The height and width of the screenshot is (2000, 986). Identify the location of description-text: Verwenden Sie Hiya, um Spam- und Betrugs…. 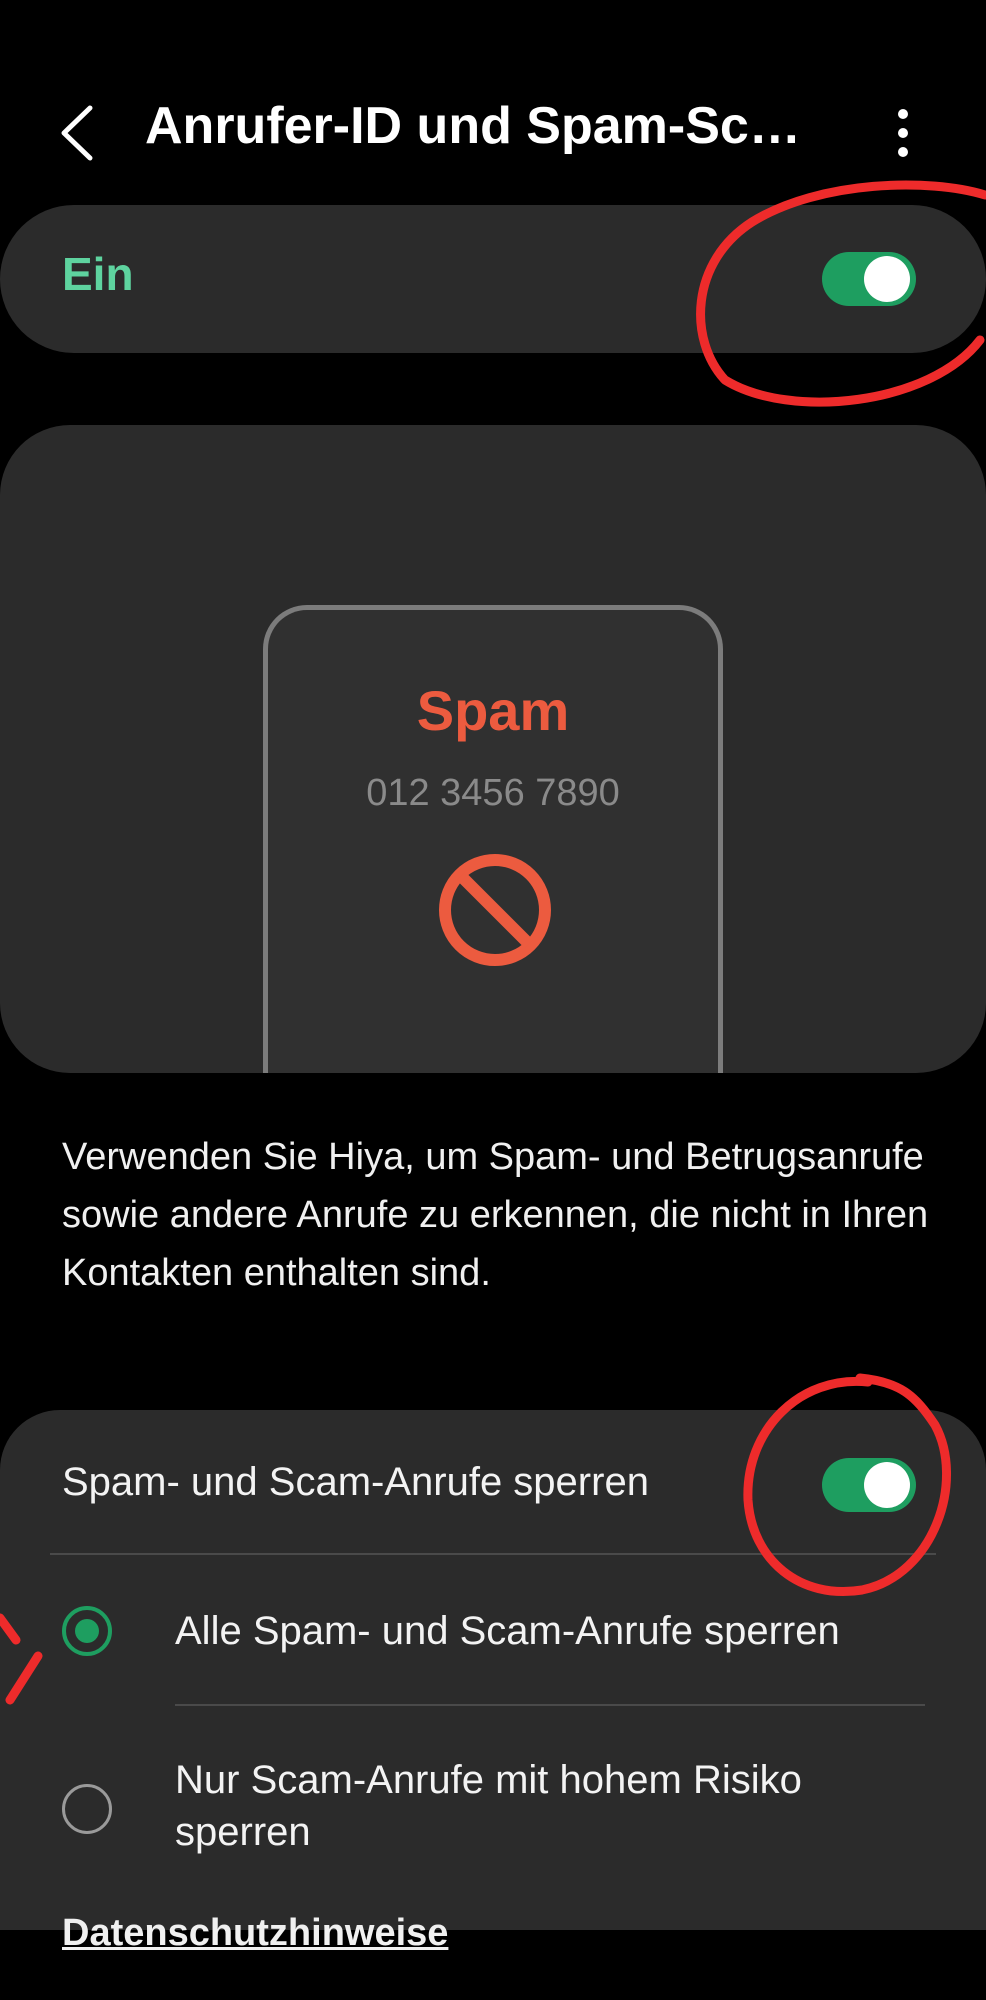
(495, 1215).